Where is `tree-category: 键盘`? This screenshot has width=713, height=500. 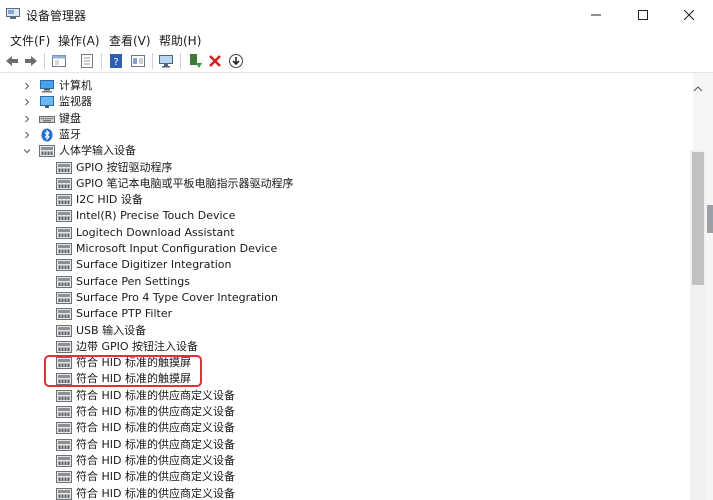
tree-category: 键盘 is located at coordinates (60, 119).